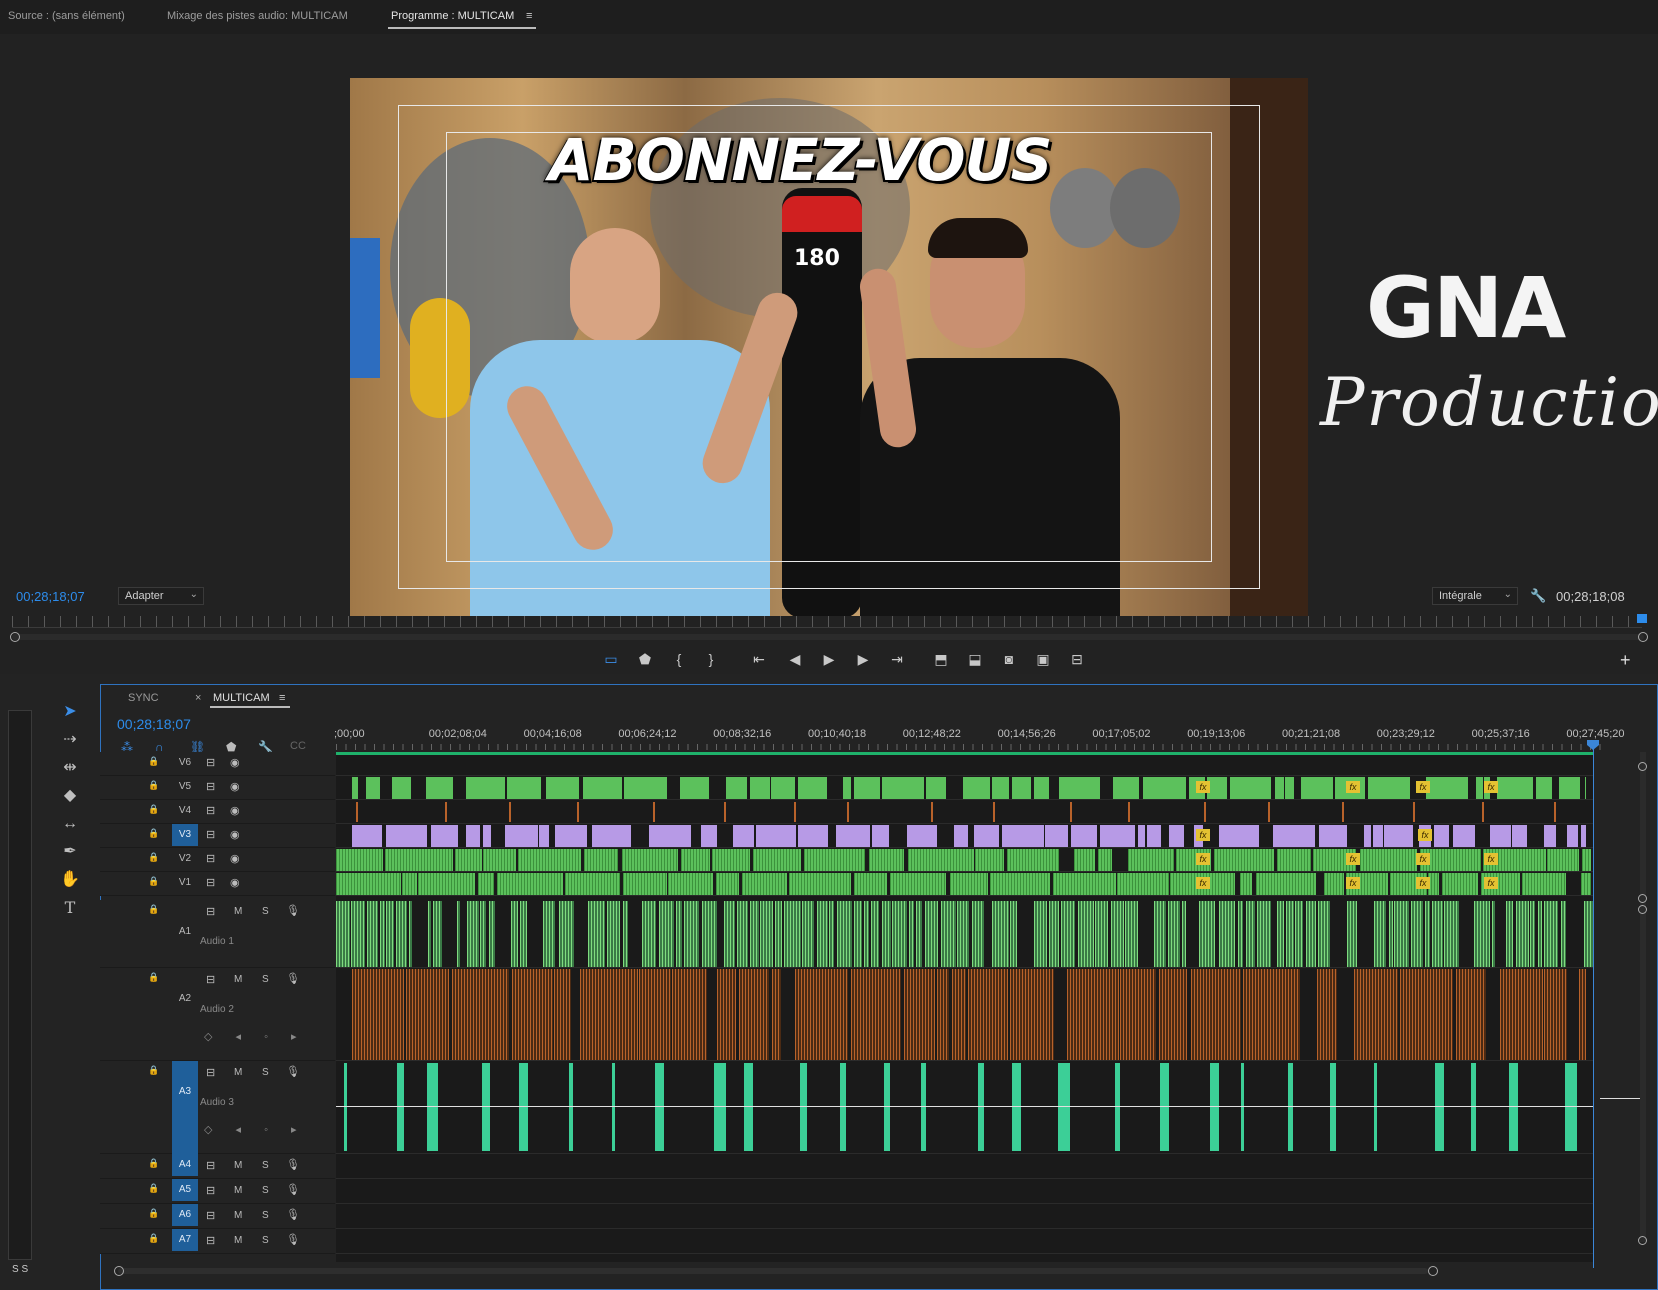 This screenshot has width=1658, height=1290. What do you see at coordinates (185, 1240) in the screenshot?
I see `track-target: A7` at bounding box center [185, 1240].